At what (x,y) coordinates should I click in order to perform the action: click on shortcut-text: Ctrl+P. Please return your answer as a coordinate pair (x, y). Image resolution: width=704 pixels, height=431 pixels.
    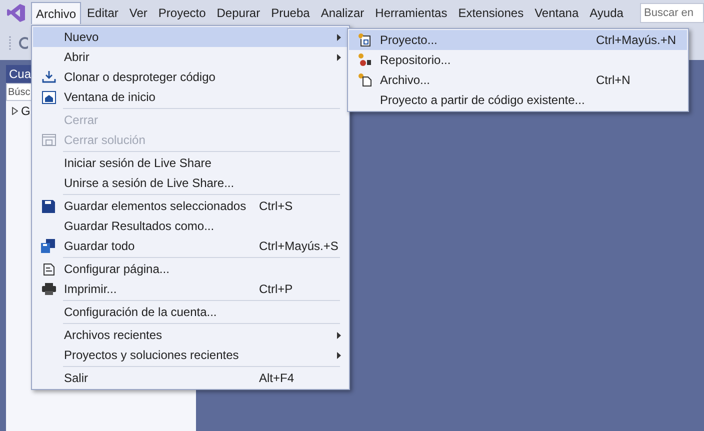
    Looking at the image, I should click on (276, 289).